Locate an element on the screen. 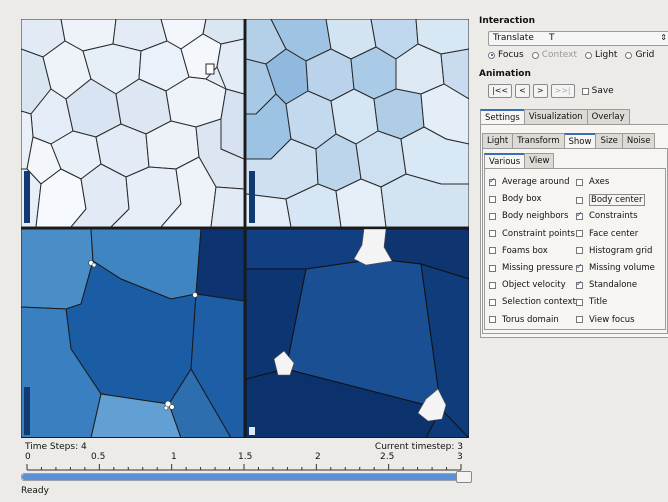  option-foams-box: Foams box is located at coordinates (518, 251).